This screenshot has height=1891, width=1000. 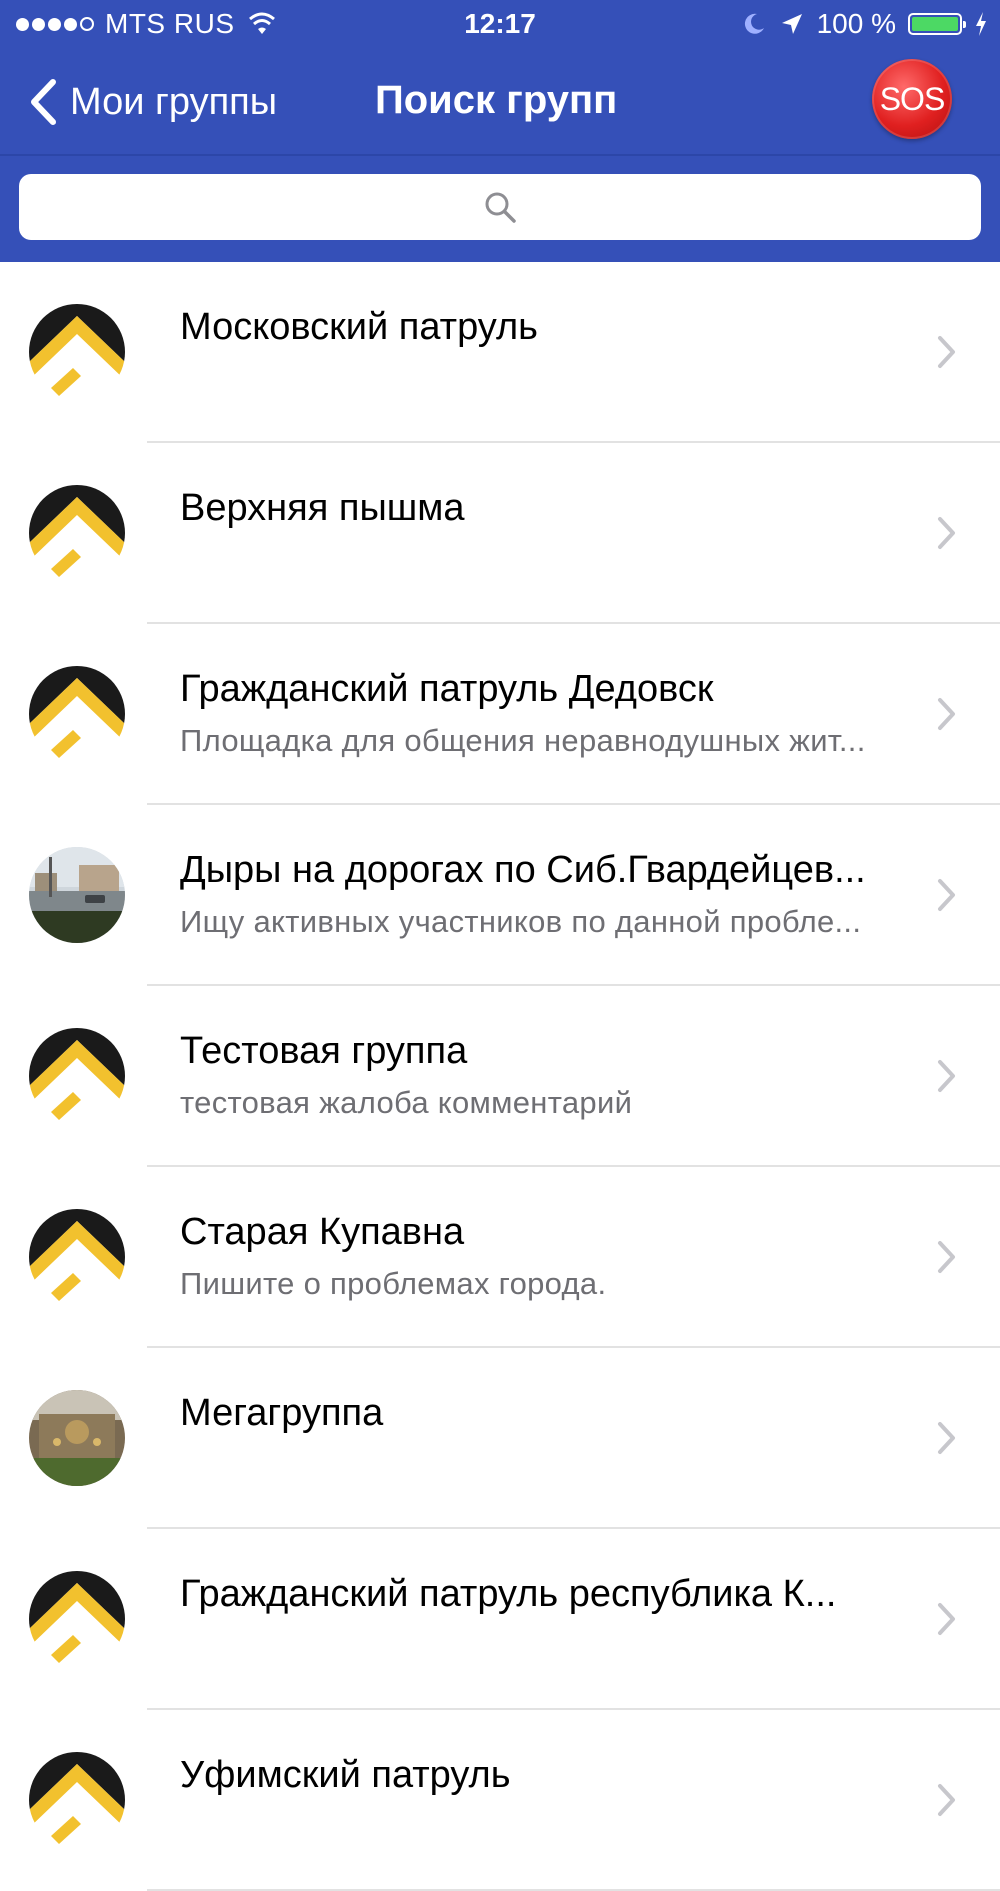 I want to click on back-button-label: Мои группы, so click(x=174, y=101).